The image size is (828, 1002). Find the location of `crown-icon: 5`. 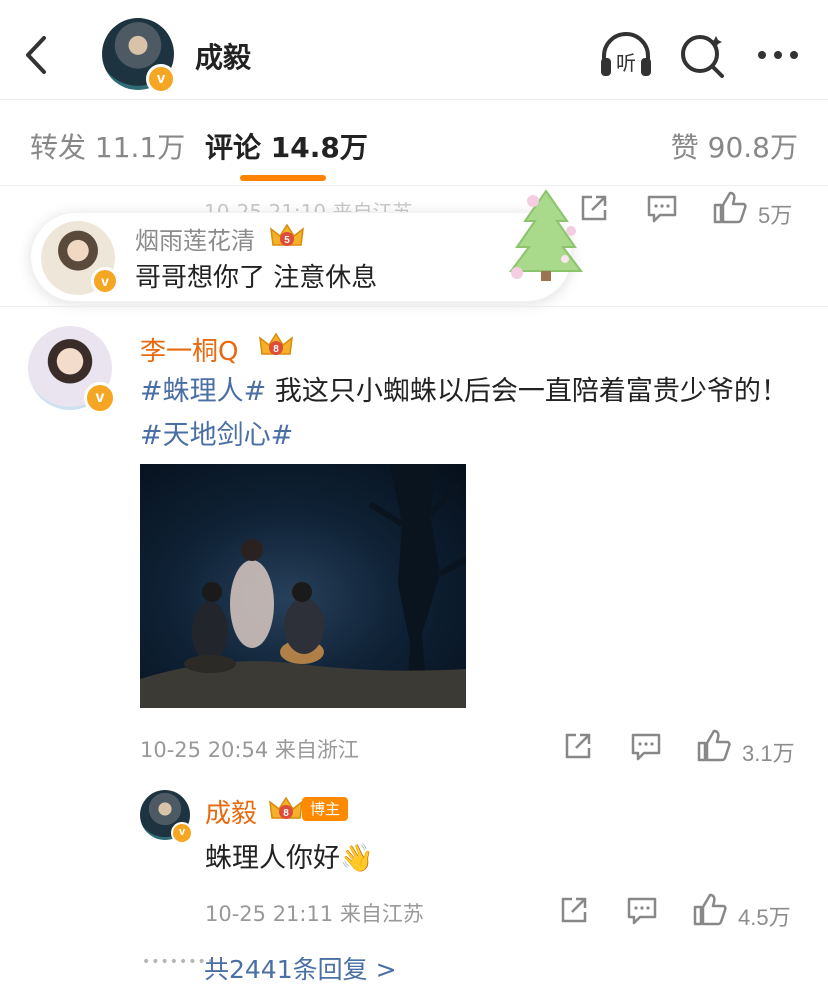

crown-icon: 5 is located at coordinates (287, 236).